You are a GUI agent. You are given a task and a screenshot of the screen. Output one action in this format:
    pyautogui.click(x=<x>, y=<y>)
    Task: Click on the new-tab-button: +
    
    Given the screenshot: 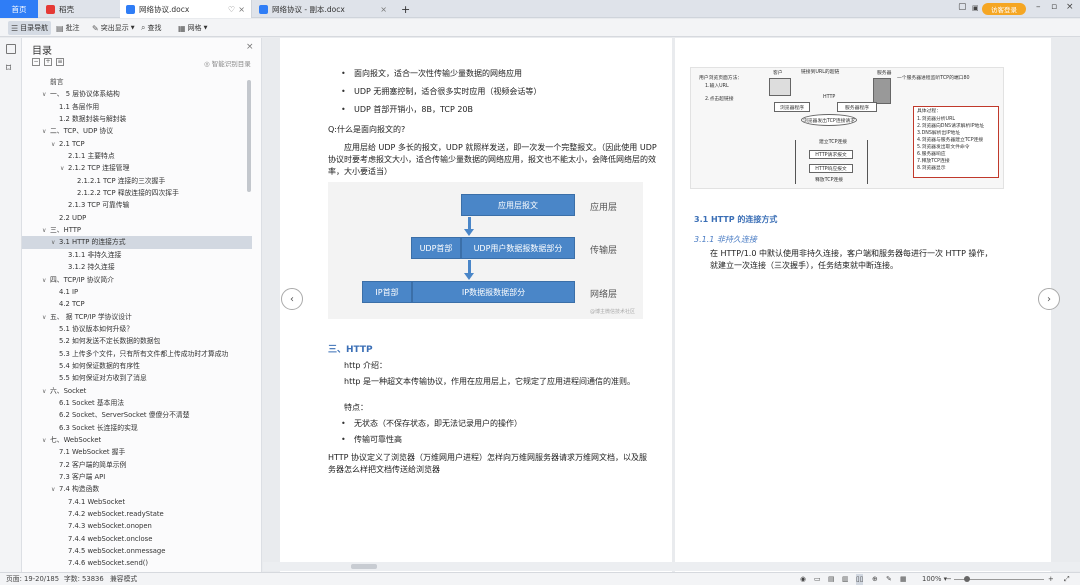 What is the action you would take?
    pyautogui.click(x=406, y=9)
    